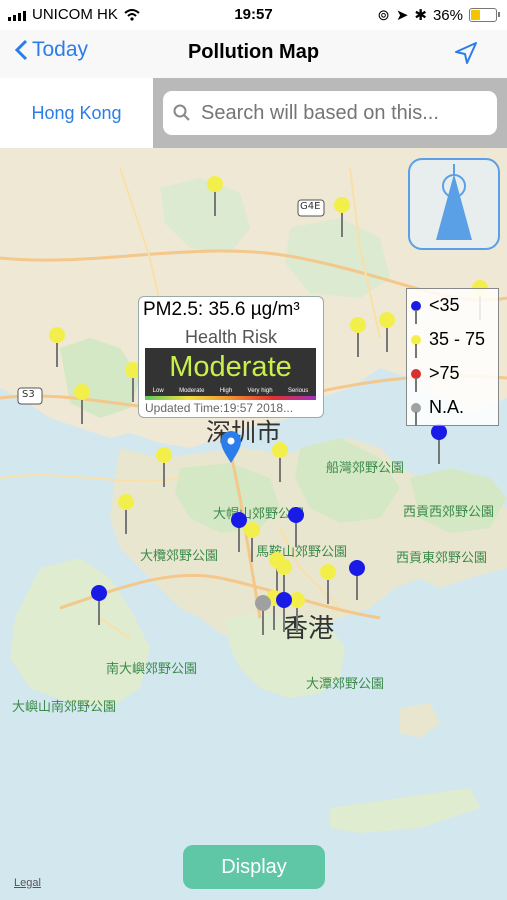  Describe the element at coordinates (447, 15) in the screenshot. I see `battery-percent: 36%` at that location.